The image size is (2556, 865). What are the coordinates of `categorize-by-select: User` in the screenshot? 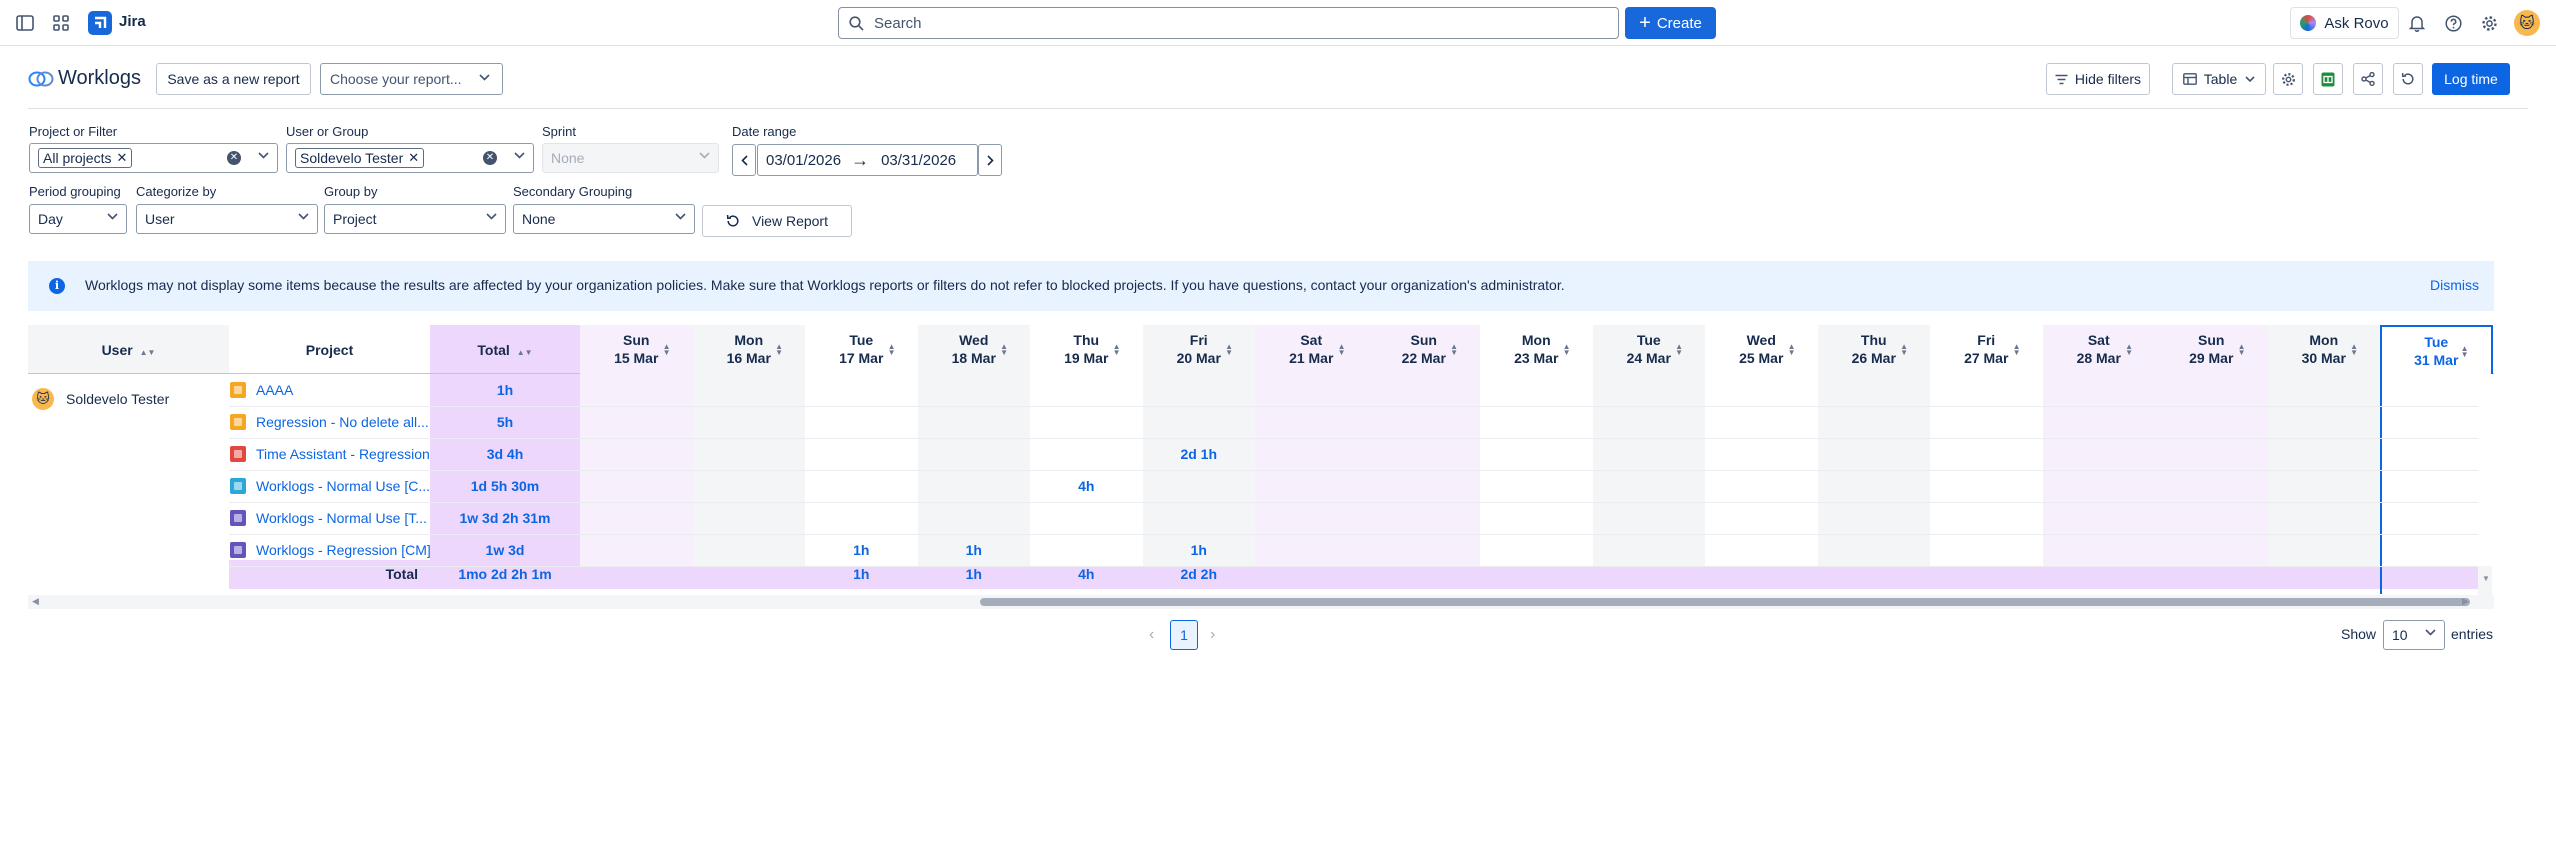 It's located at (227, 219).